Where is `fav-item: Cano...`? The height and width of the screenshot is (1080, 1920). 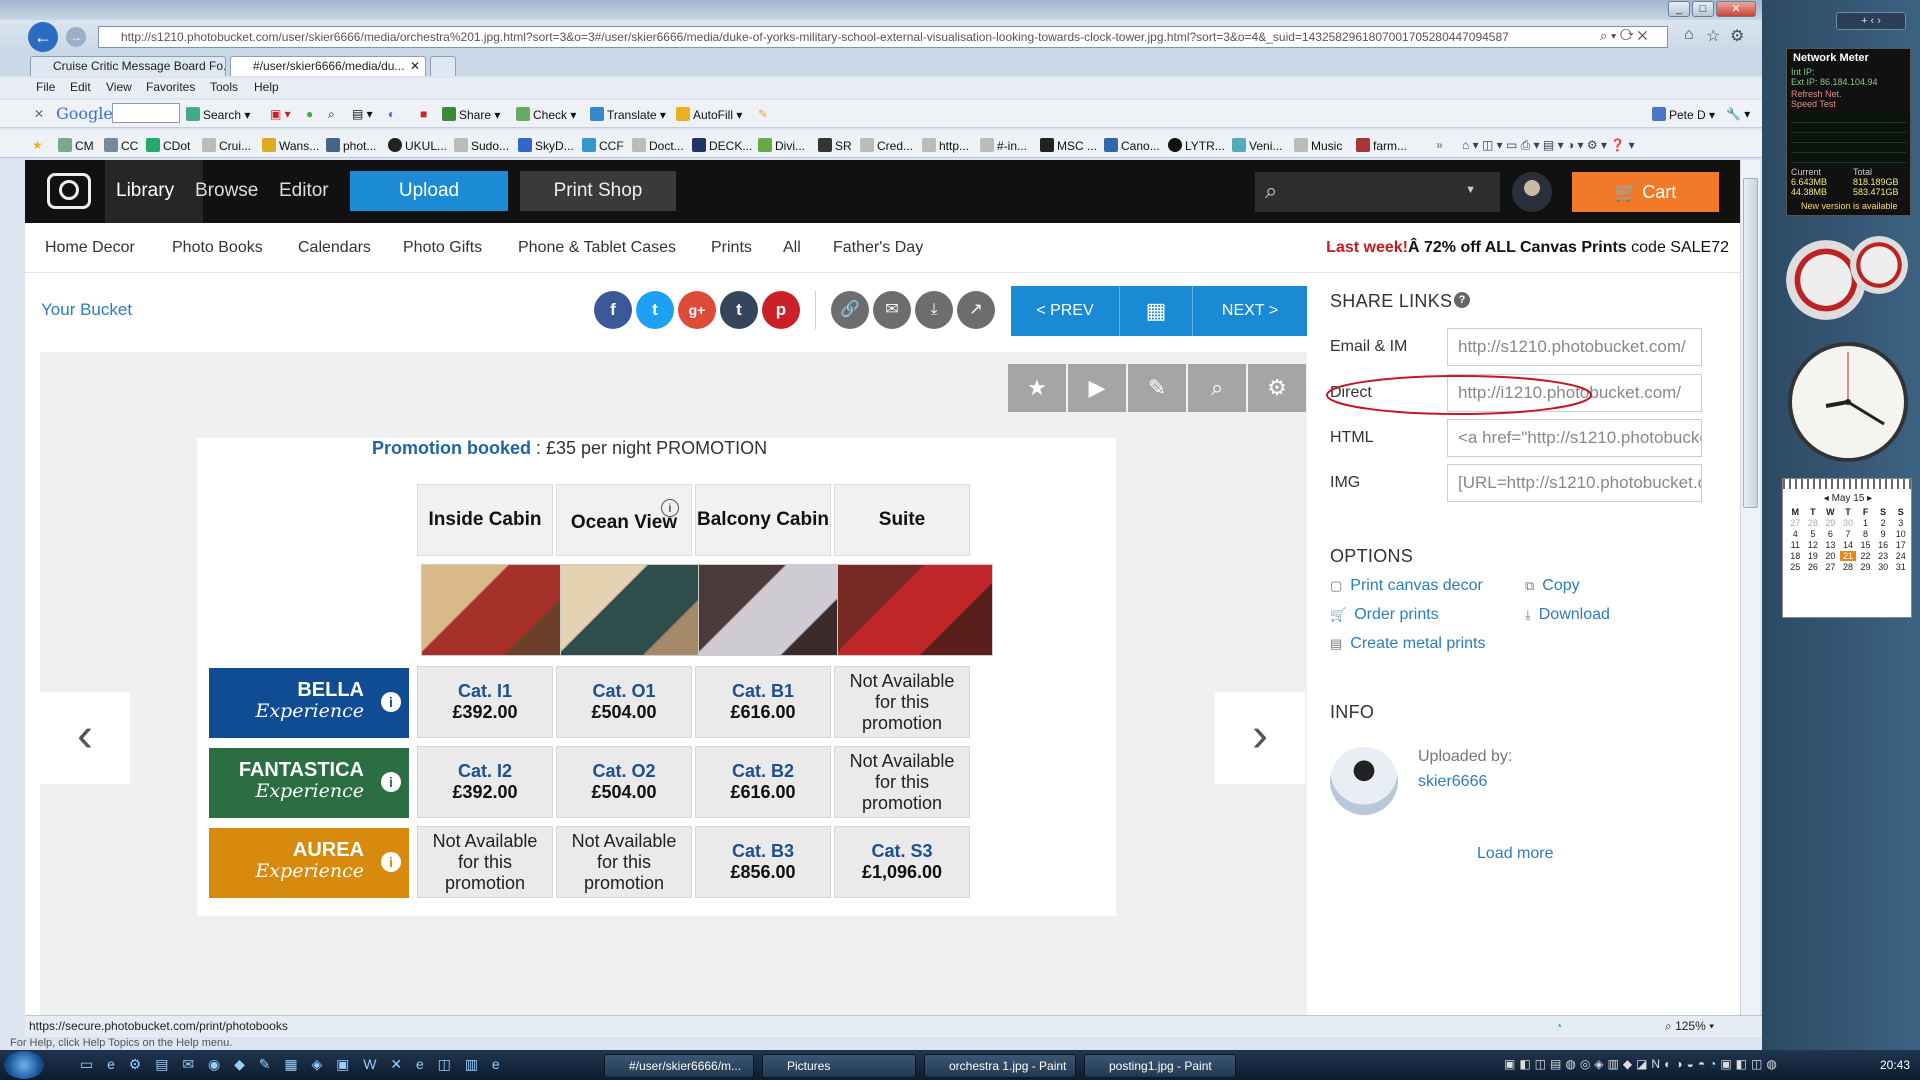 fav-item: Cano... is located at coordinates (1132, 145).